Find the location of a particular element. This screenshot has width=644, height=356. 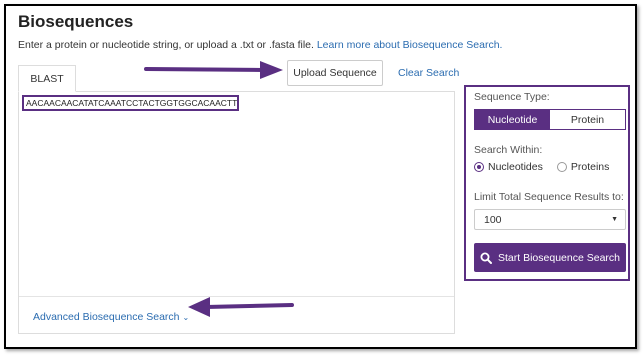

arrow-left-icon is located at coordinates (241, 307).